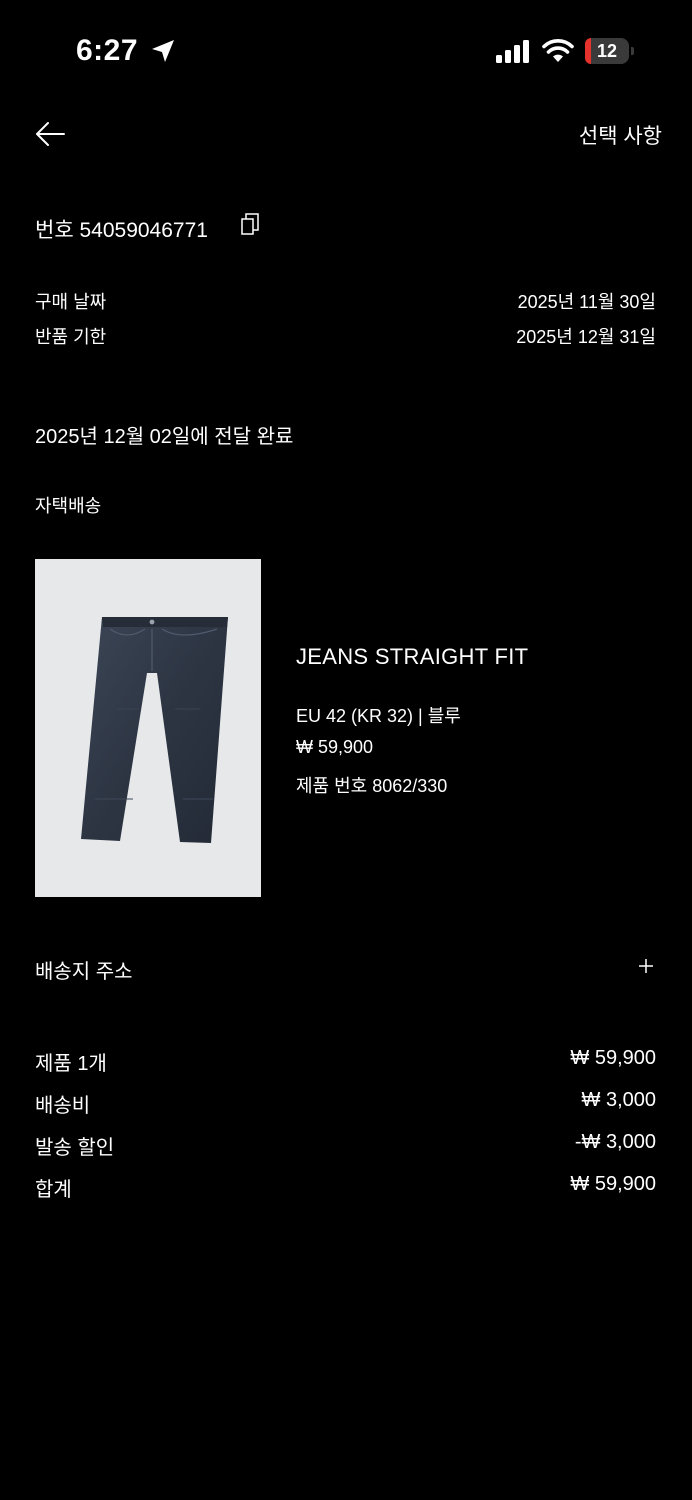  I want to click on copy-icon, so click(250, 224).